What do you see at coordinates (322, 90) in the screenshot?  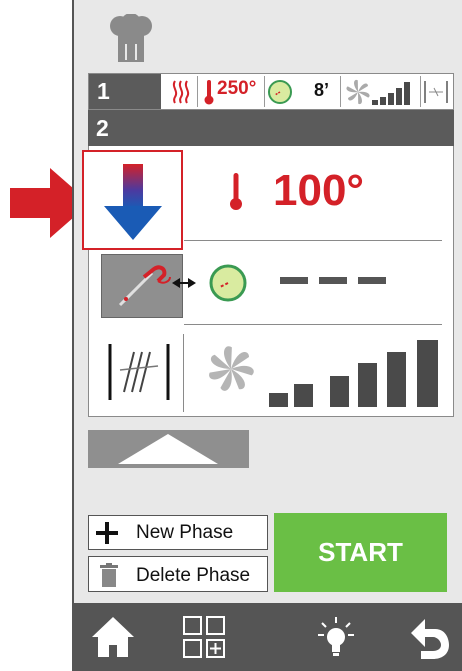 I see `phase-1-time: 8’` at bounding box center [322, 90].